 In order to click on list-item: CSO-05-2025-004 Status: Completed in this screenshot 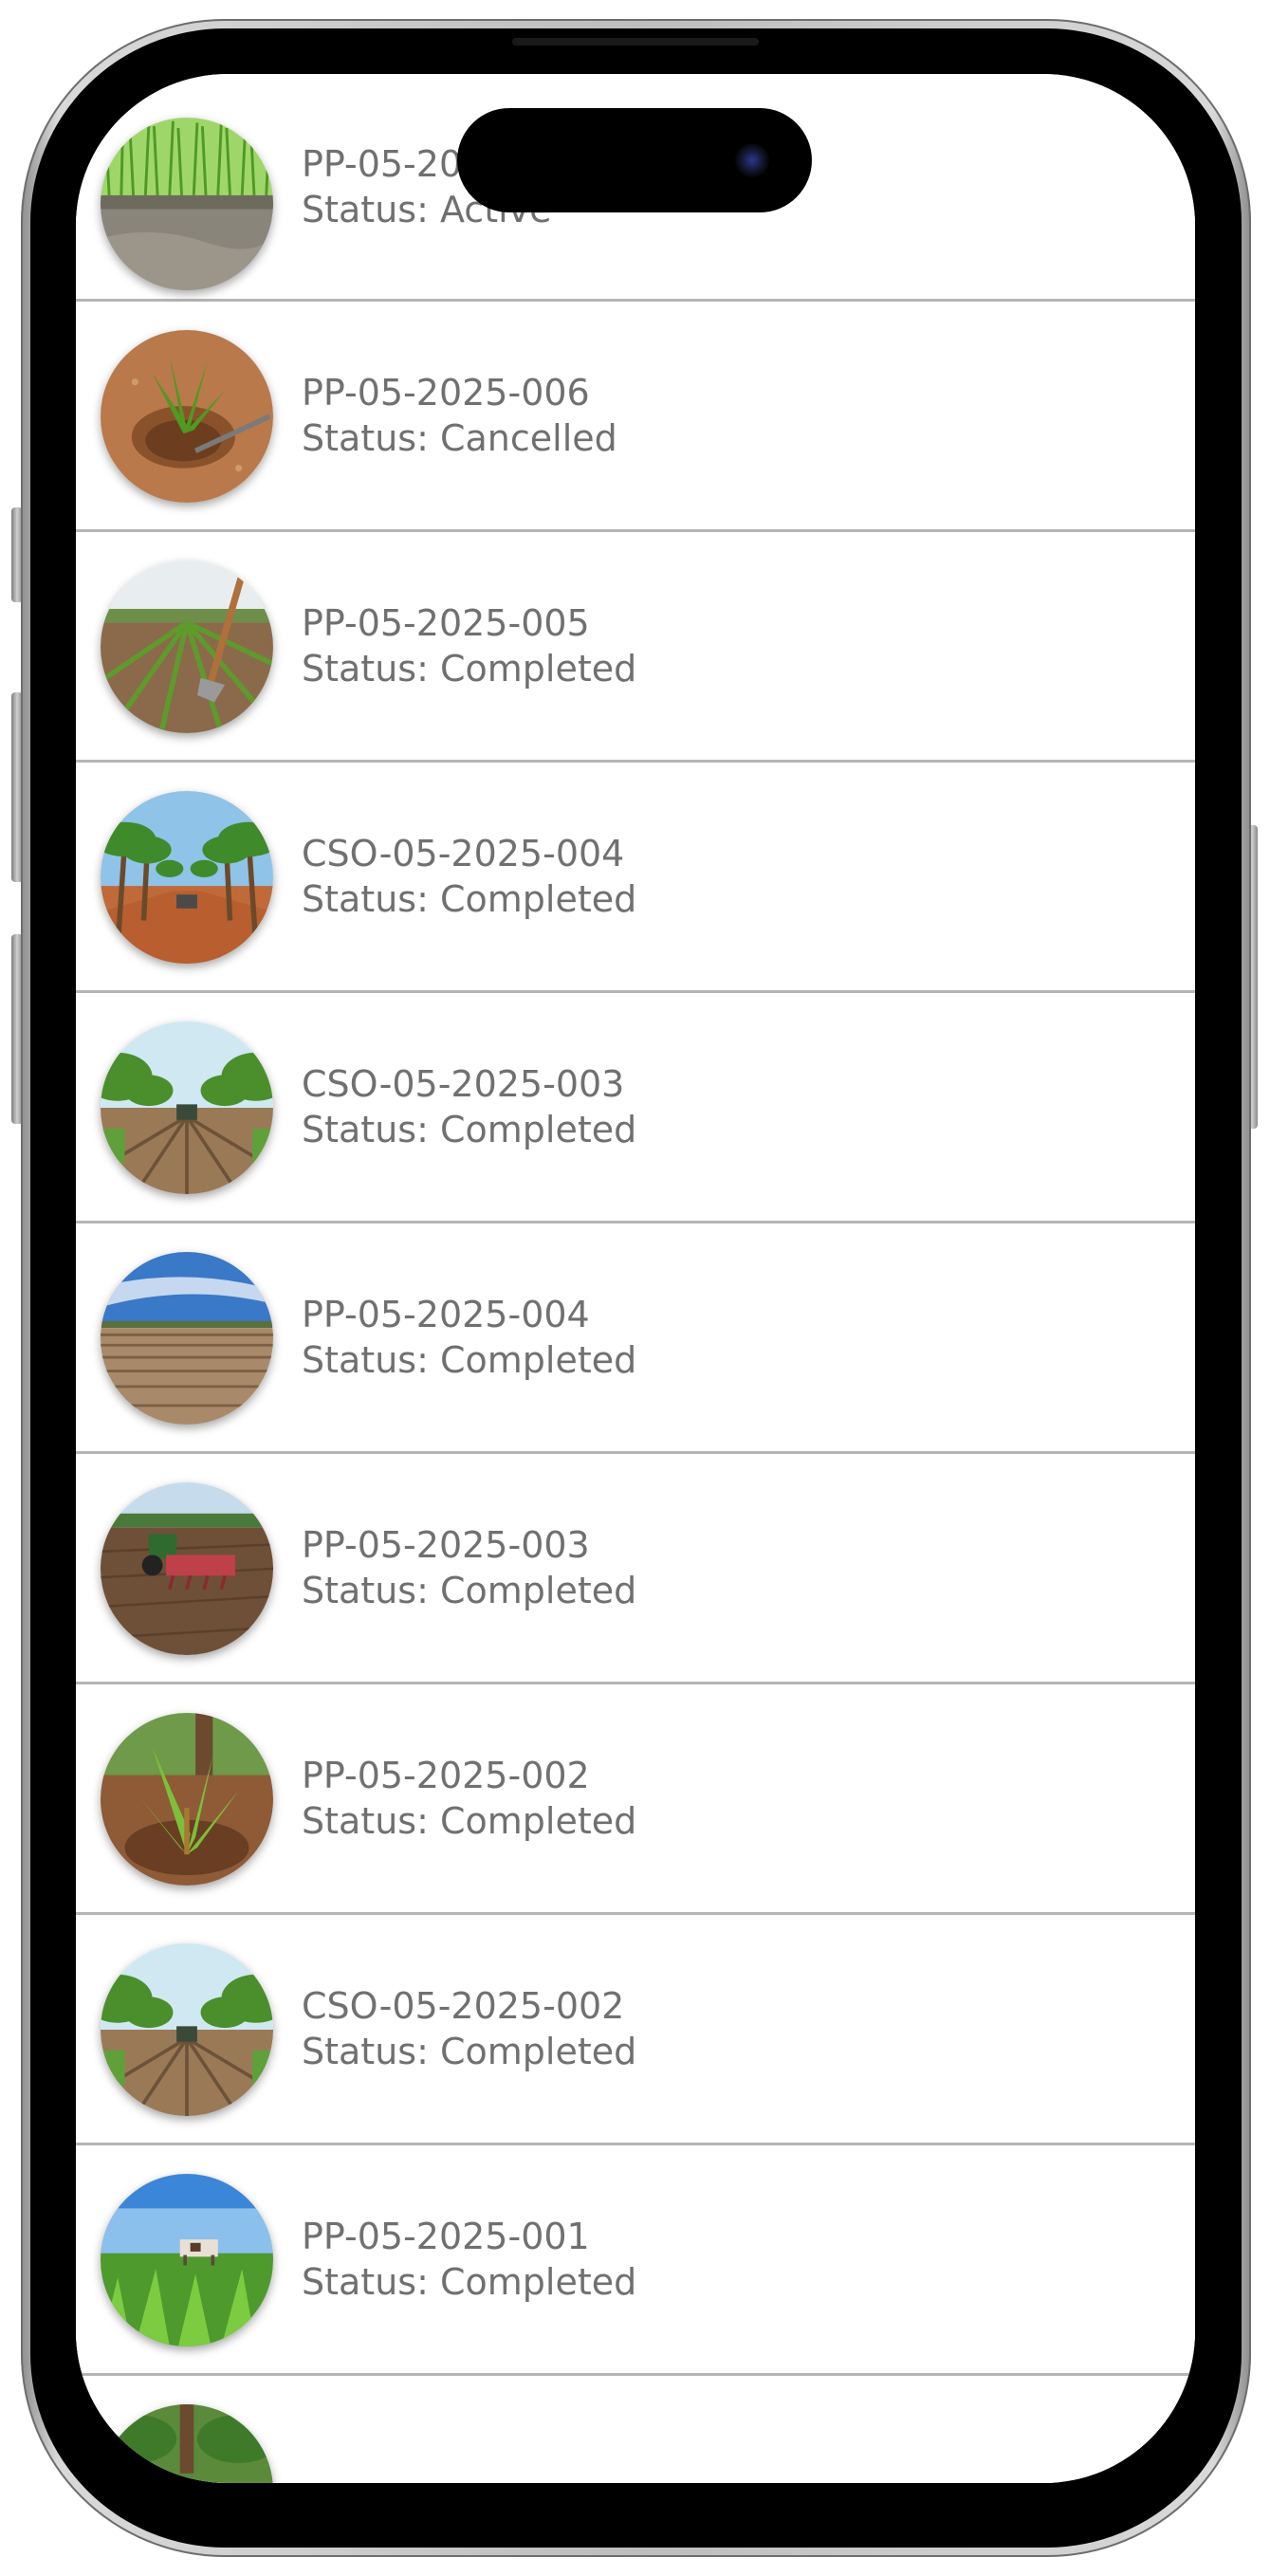, I will do `click(635, 878)`.